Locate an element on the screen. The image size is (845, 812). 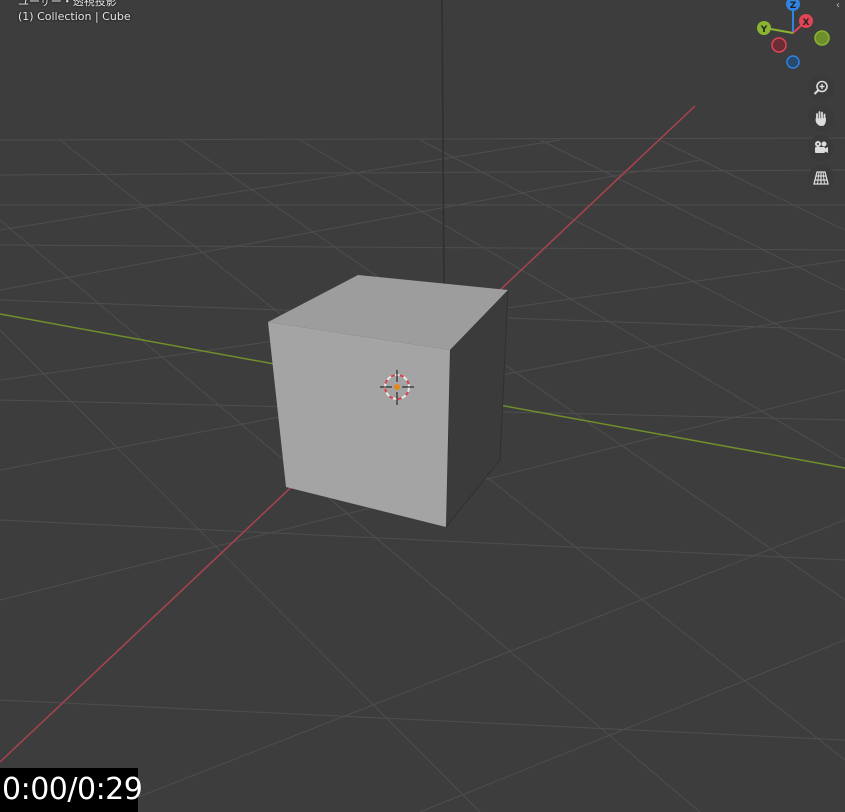
perspective-toggle-button is located at coordinates (821, 178).